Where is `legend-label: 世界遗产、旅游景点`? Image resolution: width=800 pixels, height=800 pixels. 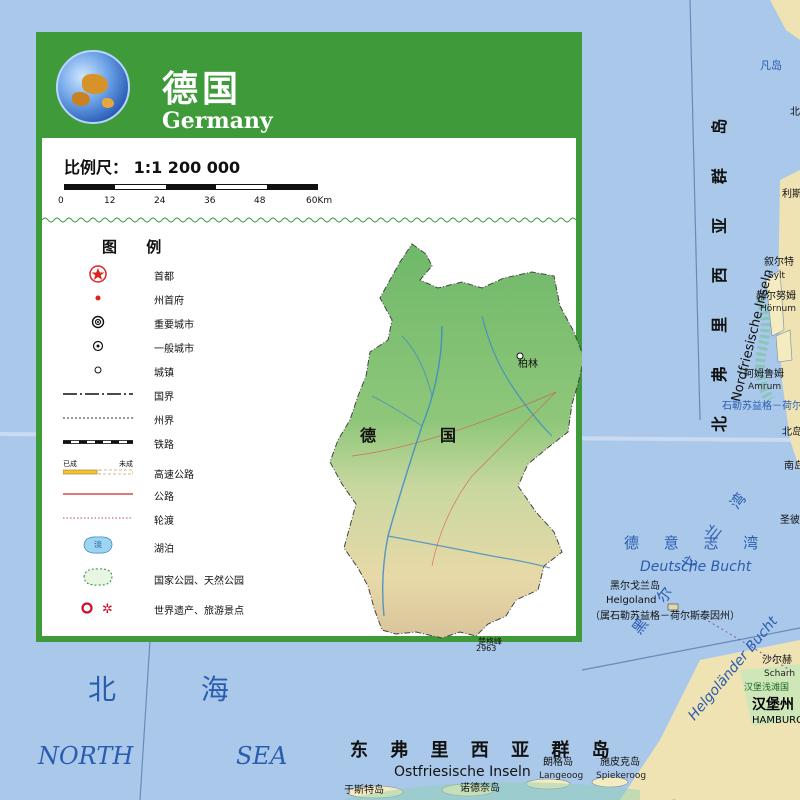
legend-label: 世界遗产、旅游景点 is located at coordinates (199, 611).